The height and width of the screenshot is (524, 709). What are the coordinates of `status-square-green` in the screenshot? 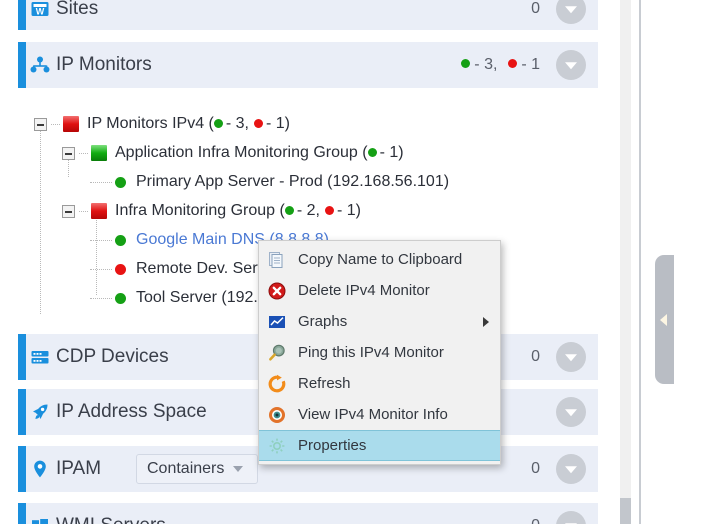 It's located at (99, 153).